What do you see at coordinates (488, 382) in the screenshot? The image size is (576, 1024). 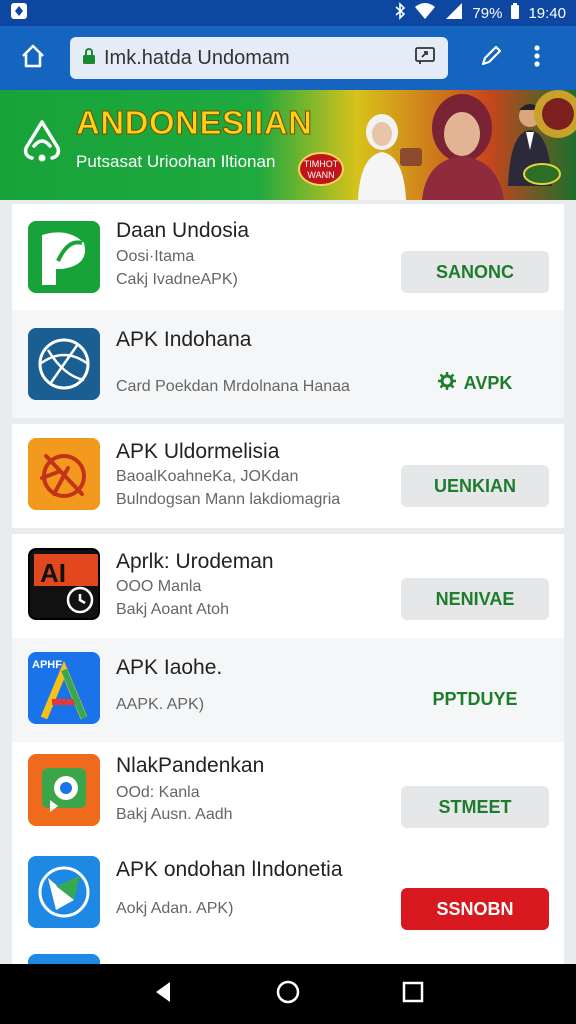 I see `install-button-label: AVPK` at bounding box center [488, 382].